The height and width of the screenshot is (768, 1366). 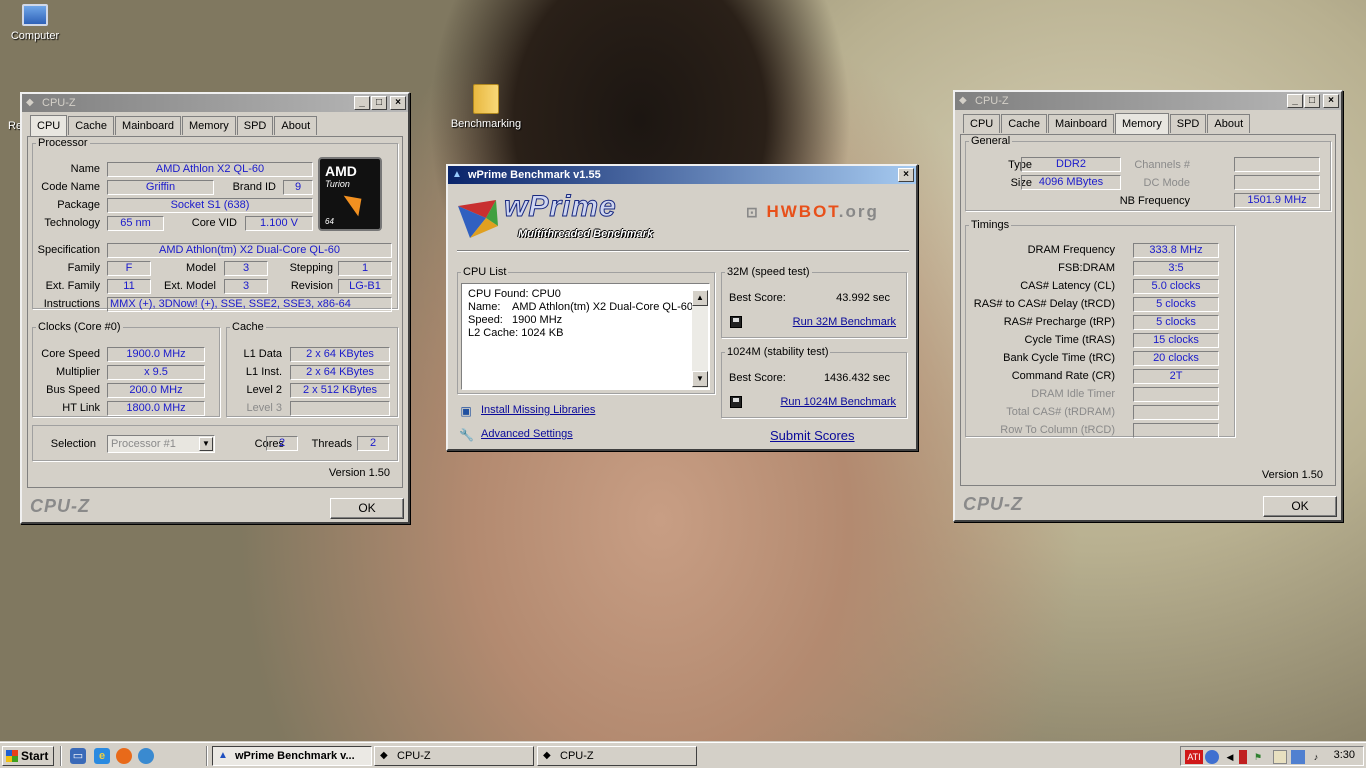 What do you see at coordinates (1067, 286) in the screenshot?
I see `timing-label: CAS# Latency (CL)` at bounding box center [1067, 286].